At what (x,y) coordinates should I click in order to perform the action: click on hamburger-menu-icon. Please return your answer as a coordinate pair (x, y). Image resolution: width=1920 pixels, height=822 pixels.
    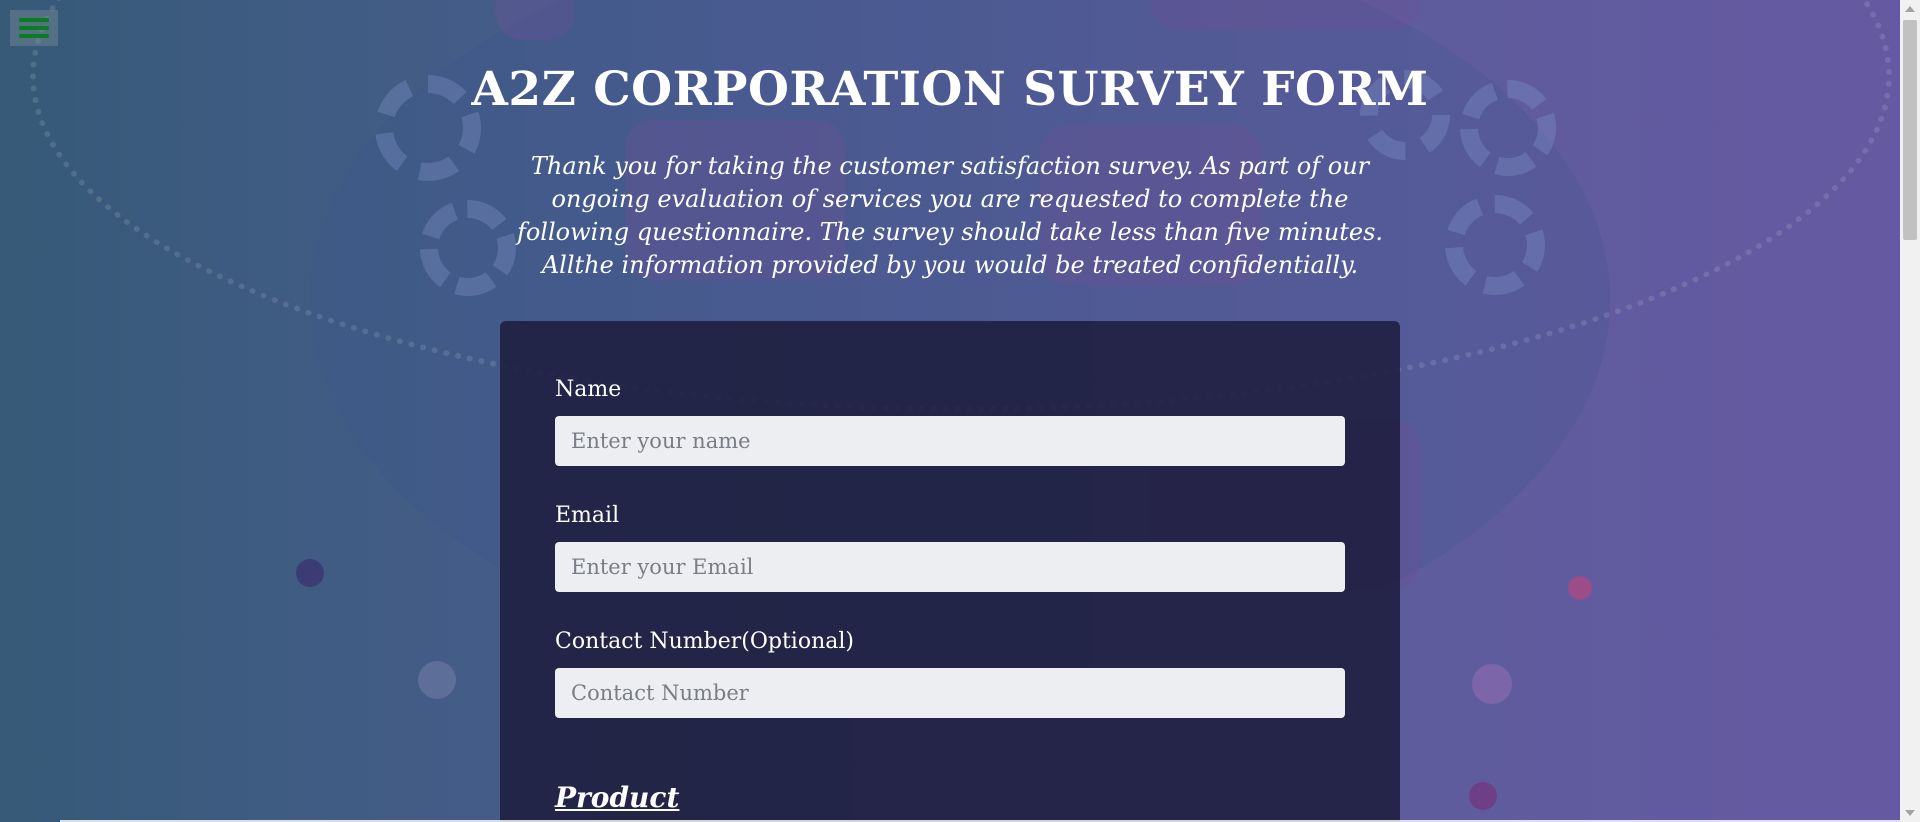
    Looking at the image, I should click on (34, 28).